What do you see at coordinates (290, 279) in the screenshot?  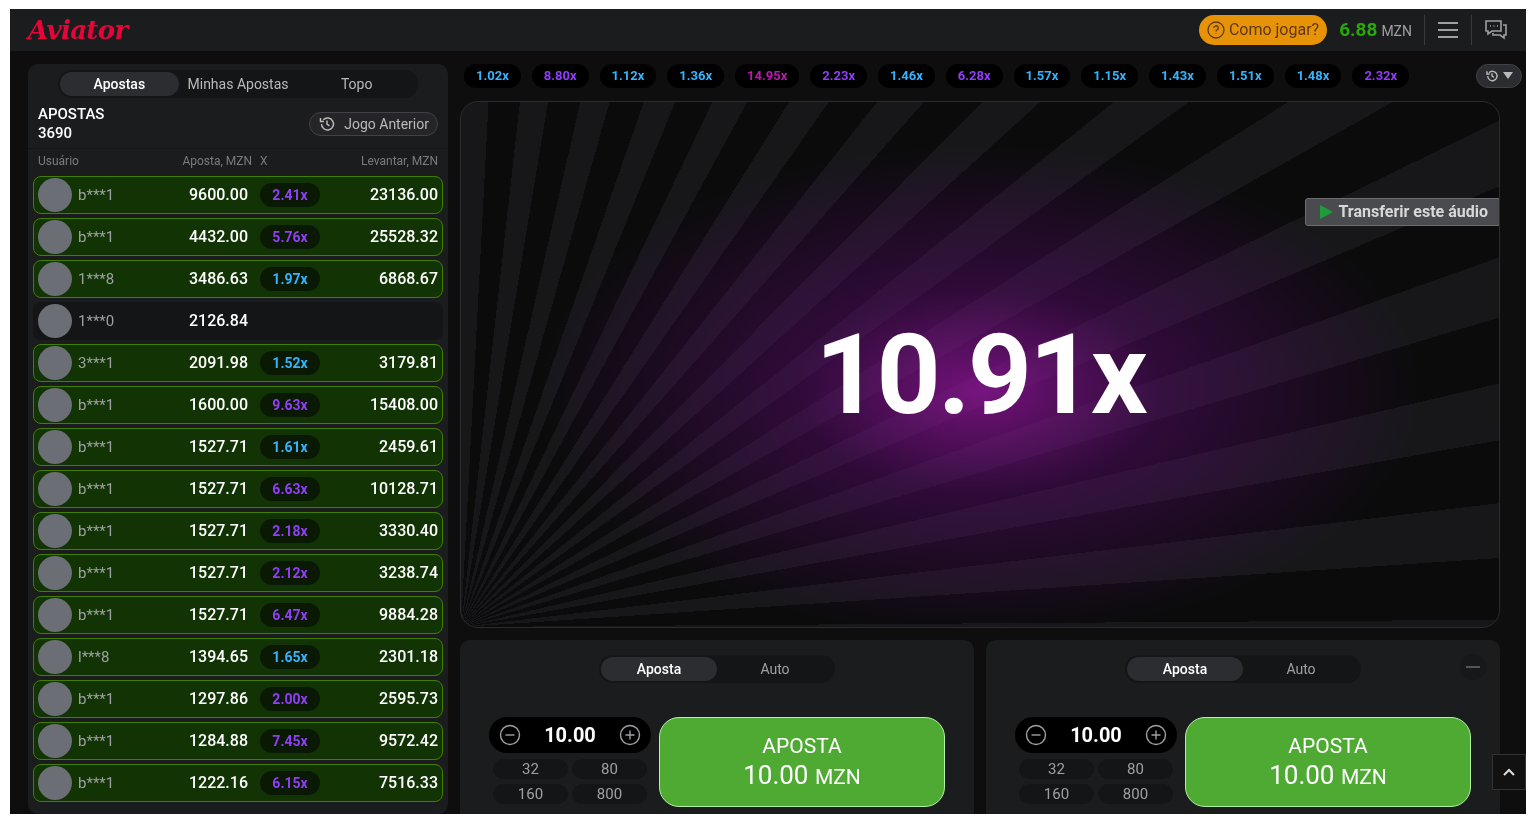 I see `multiplier-badge: 1.97x` at bounding box center [290, 279].